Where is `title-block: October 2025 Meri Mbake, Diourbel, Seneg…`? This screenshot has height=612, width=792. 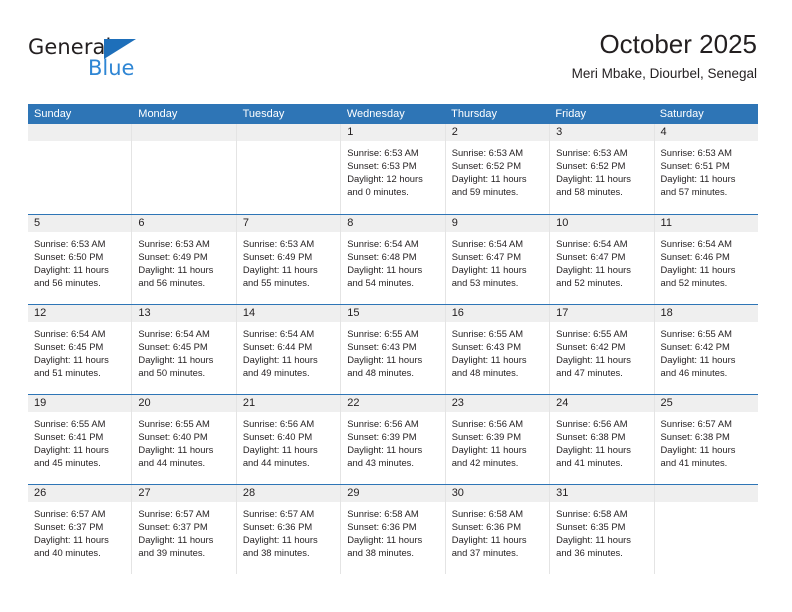
title-block: October 2025 Meri Mbake, Diourbel, Seneg… is located at coordinates (664, 56).